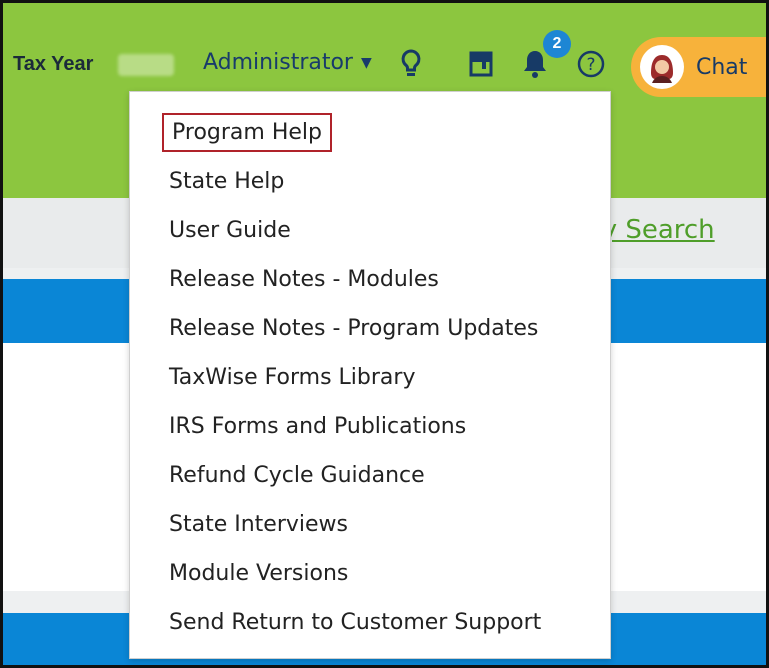  I want to click on menu-item-send-return-support: Send Return to Customer Support, so click(370, 622).